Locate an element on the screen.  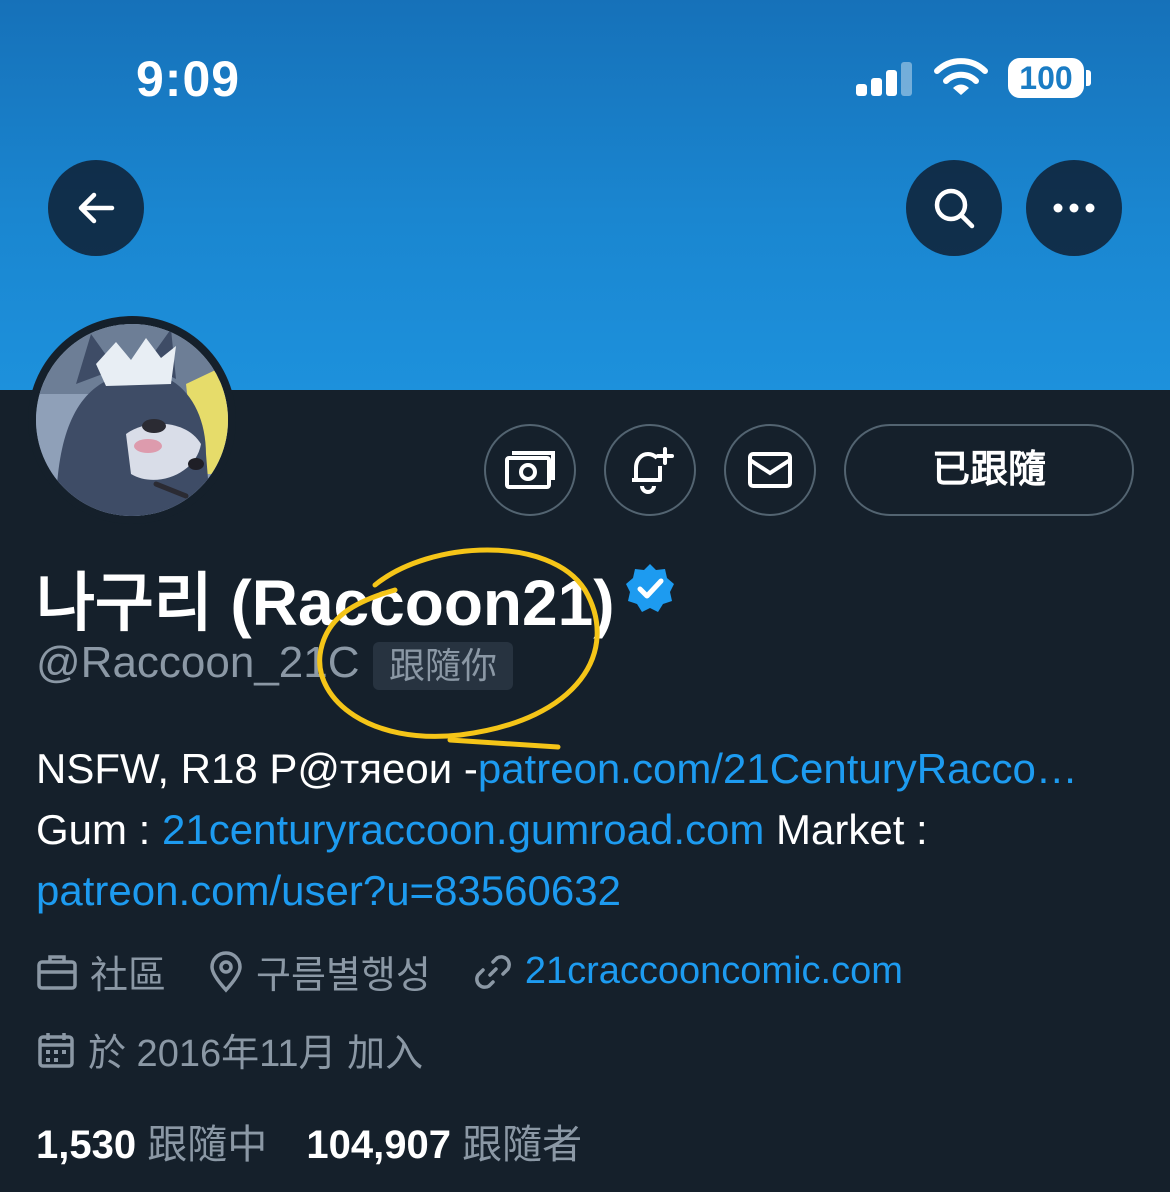
raccoon-avatar-image is located at coordinates (132, 420).